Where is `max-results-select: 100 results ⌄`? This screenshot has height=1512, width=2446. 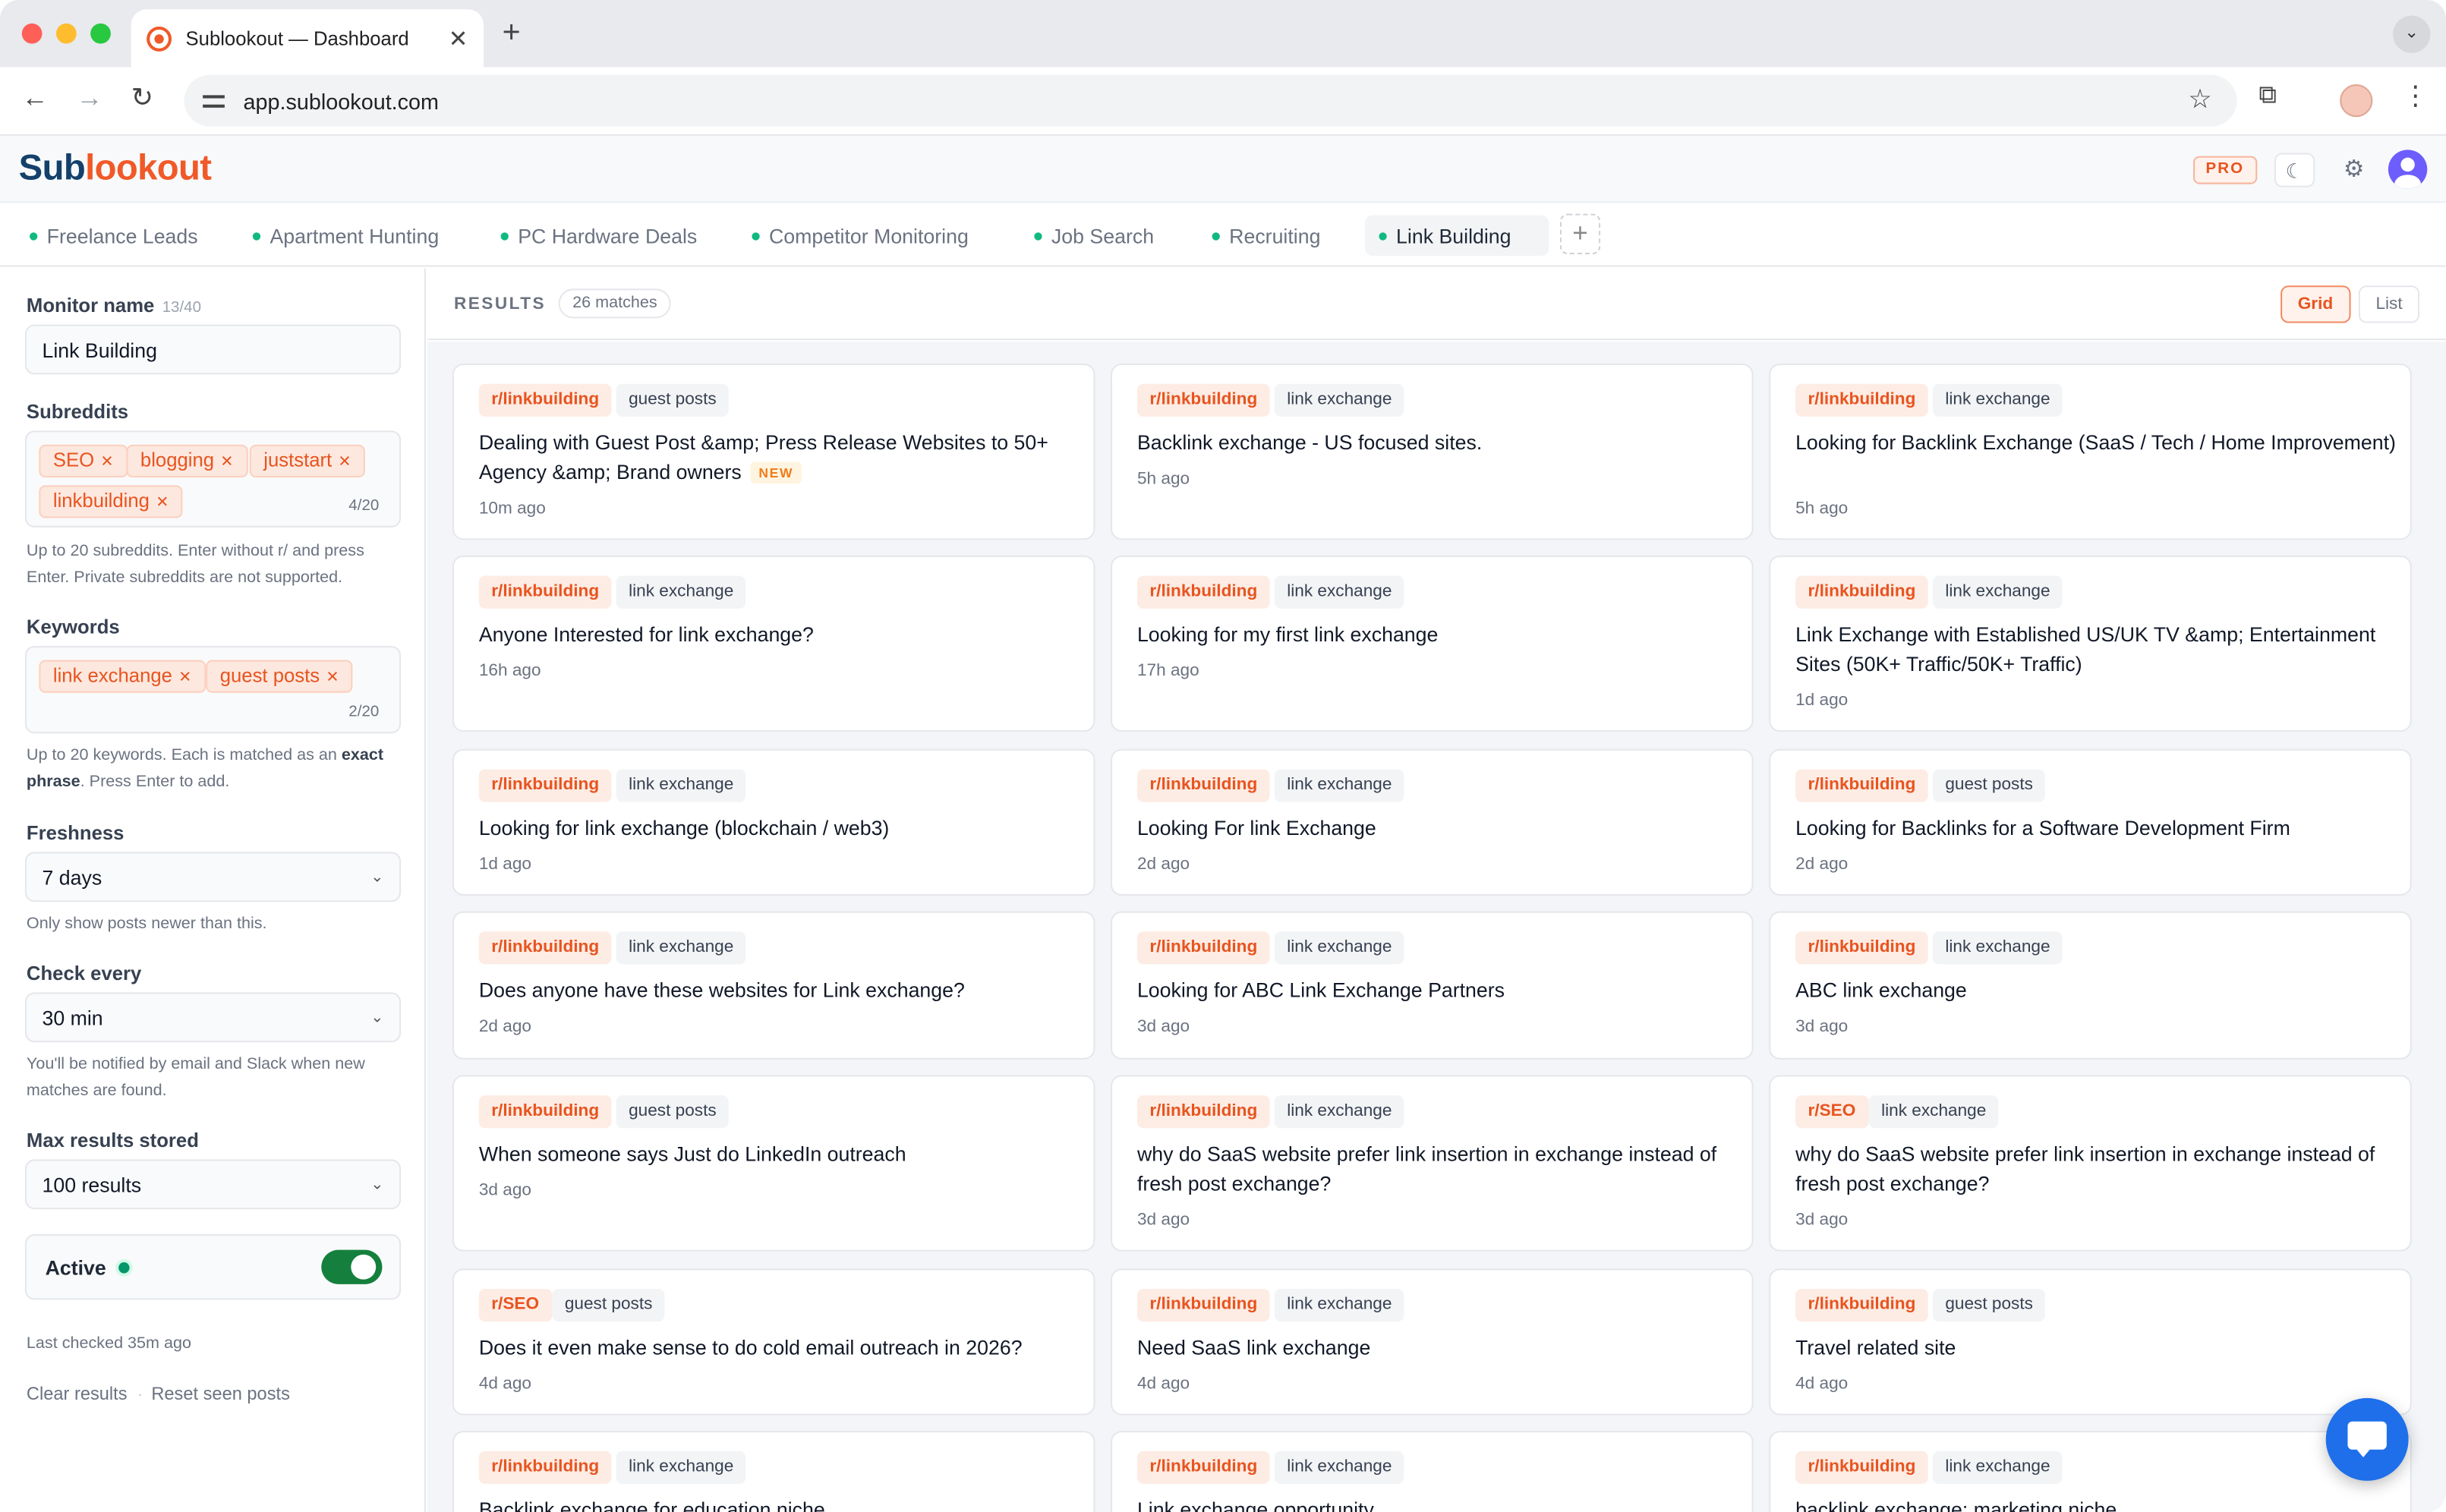 max-results-select: 100 results ⌄ is located at coordinates (213, 1184).